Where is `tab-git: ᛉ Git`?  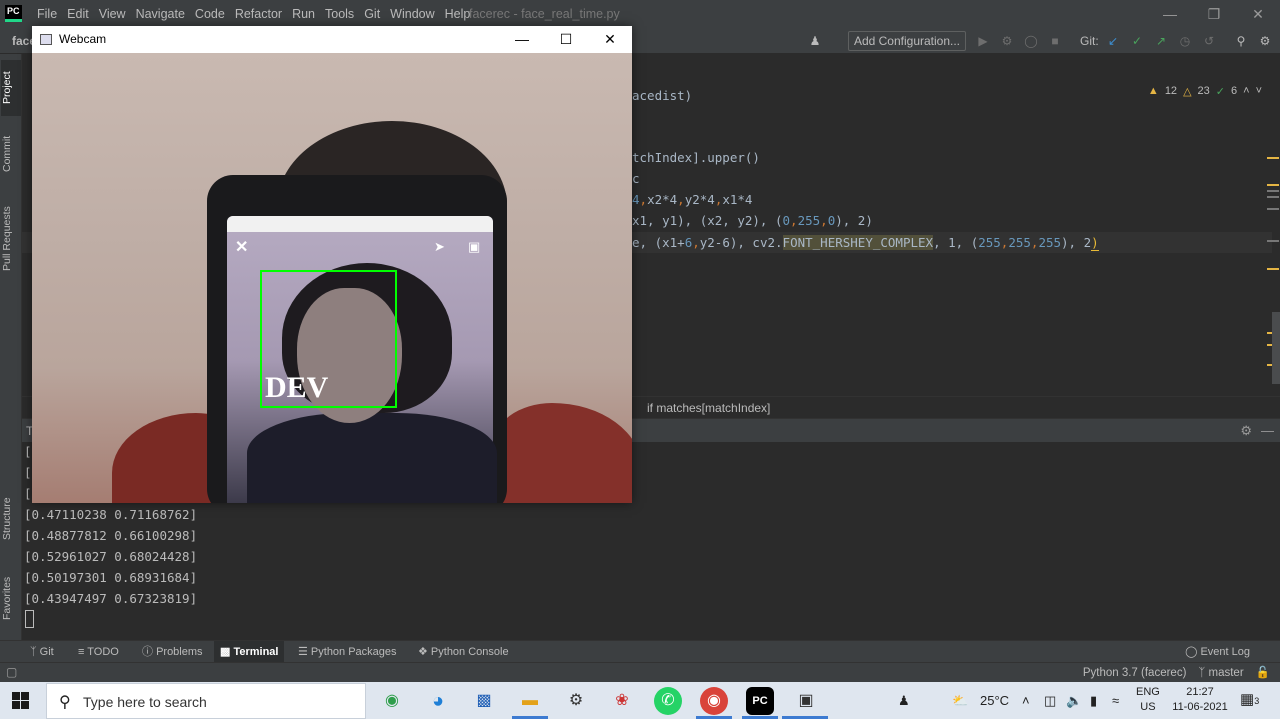 tab-git: ᛉ Git is located at coordinates (42, 652).